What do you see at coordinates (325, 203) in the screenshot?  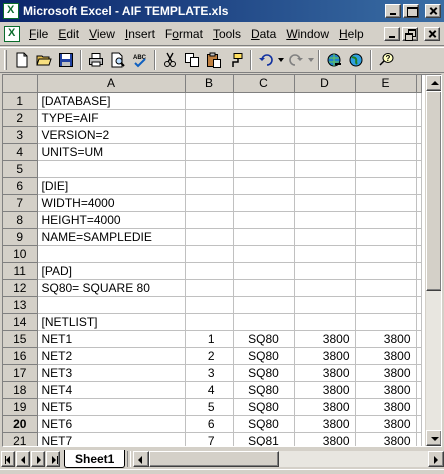 I see `cell-d7` at bounding box center [325, 203].